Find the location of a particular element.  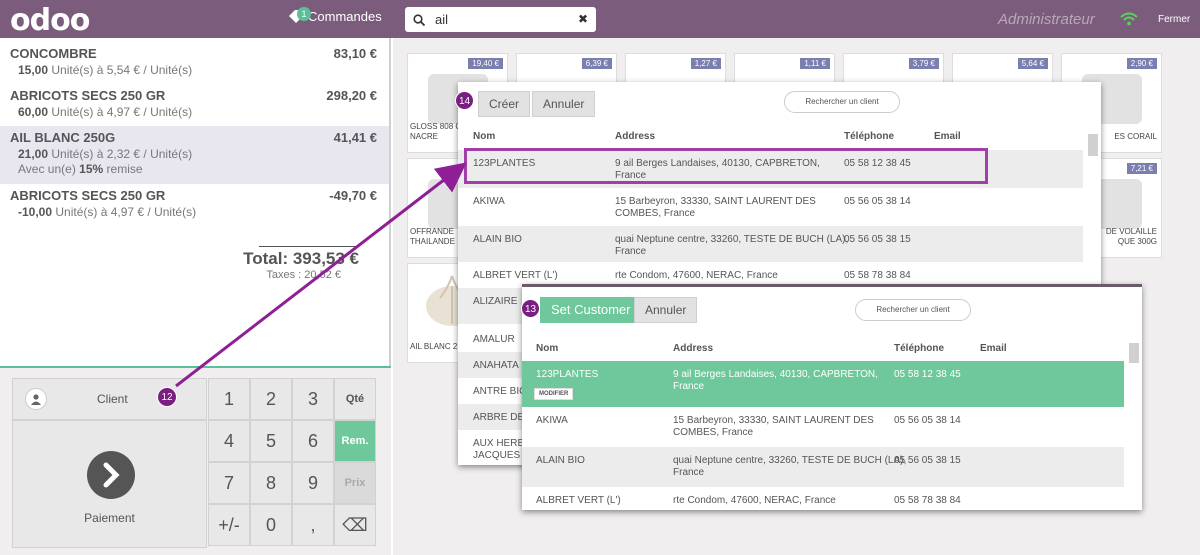

annotation-arrow is located at coordinates (321, 275).